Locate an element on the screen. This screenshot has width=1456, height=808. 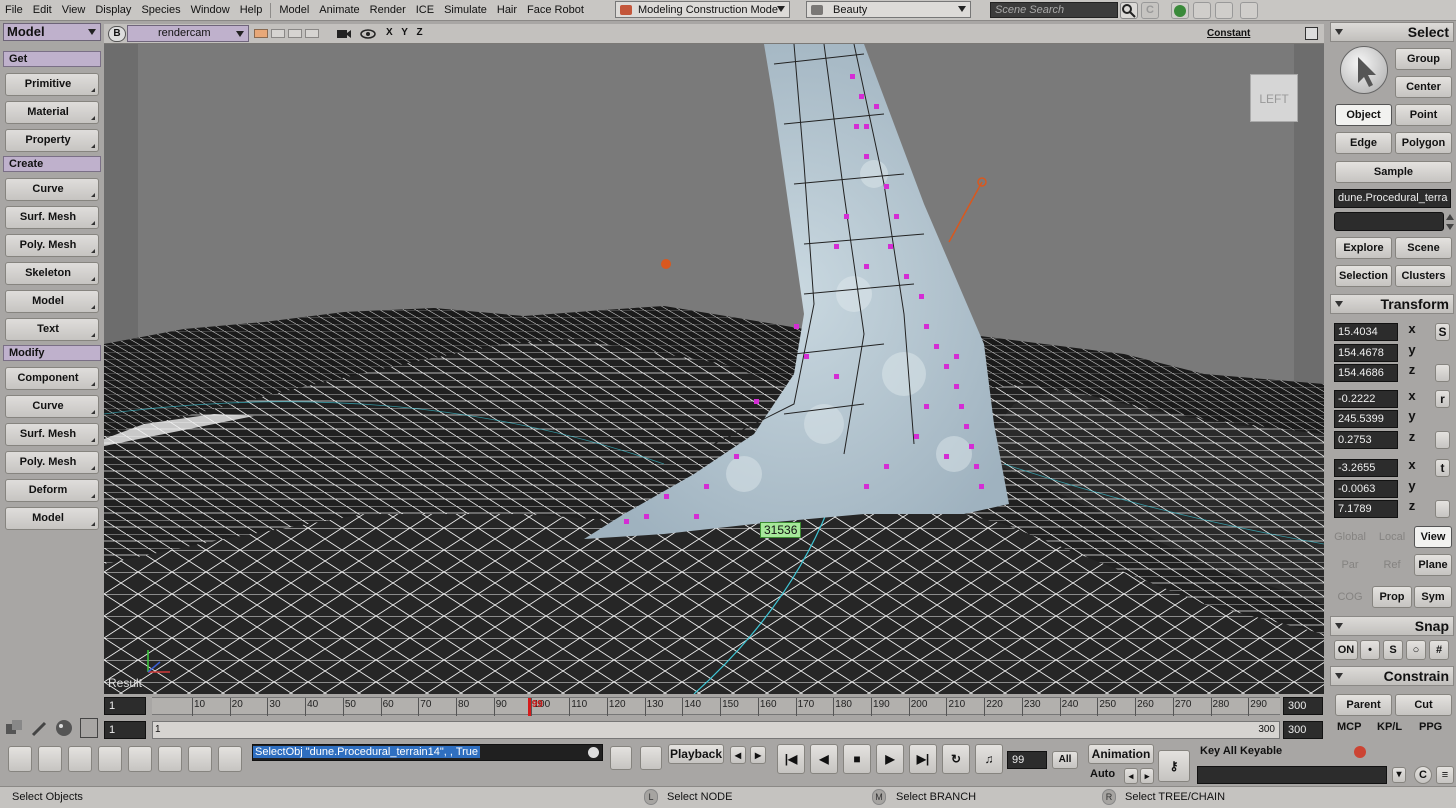
clear-key-icon: C is located at coordinates (1423, 775).